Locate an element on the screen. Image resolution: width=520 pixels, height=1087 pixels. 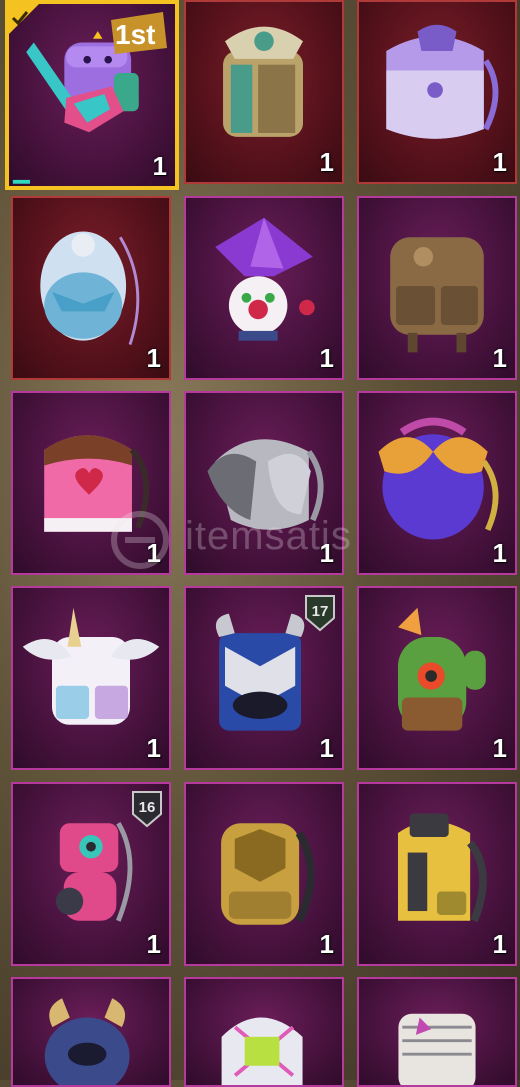
inventory-item-13: 16 1 is located at coordinates (91, 874).